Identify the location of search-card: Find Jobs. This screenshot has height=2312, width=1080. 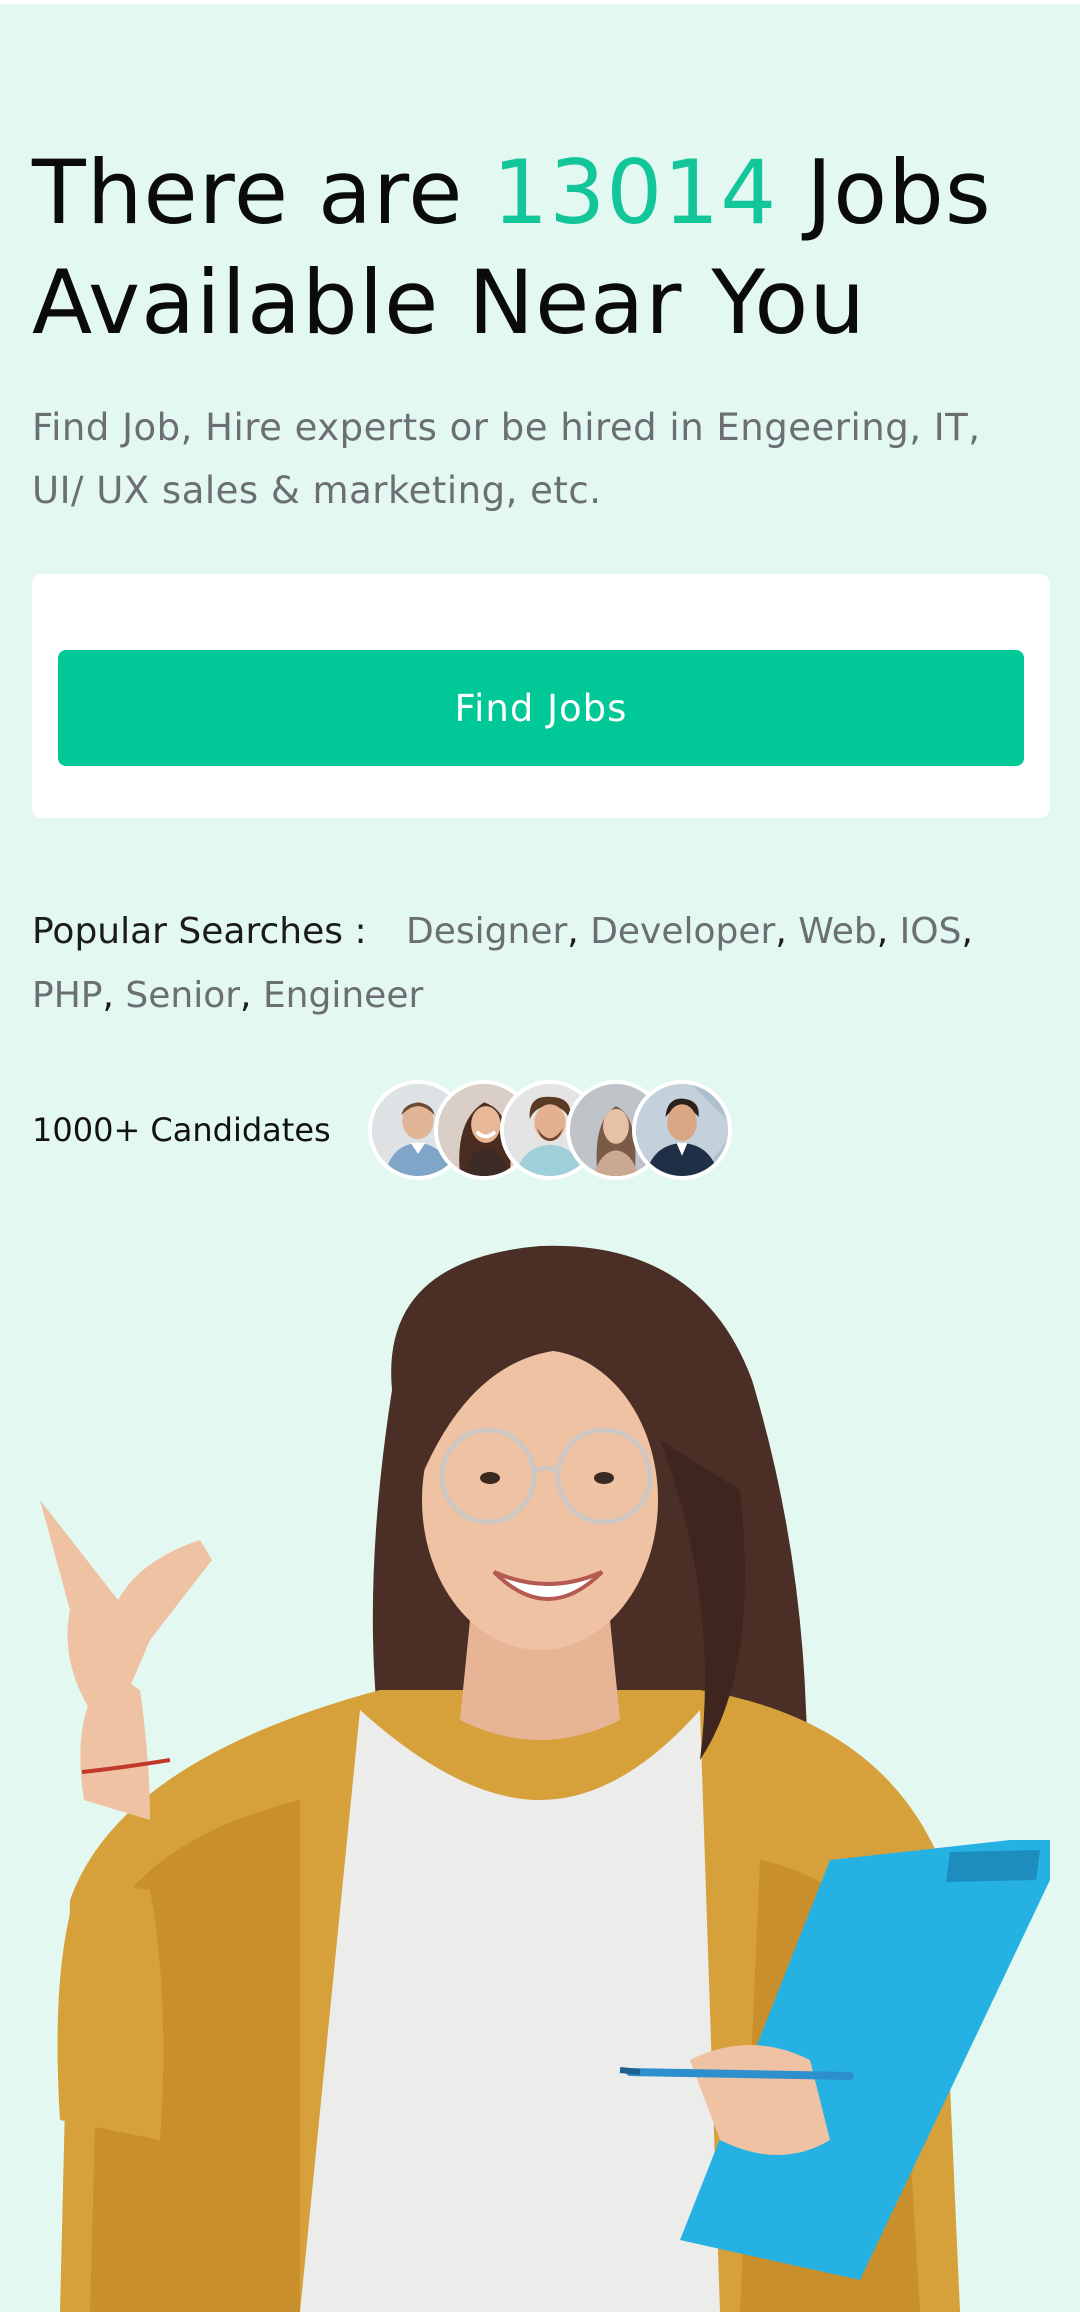
(541, 696).